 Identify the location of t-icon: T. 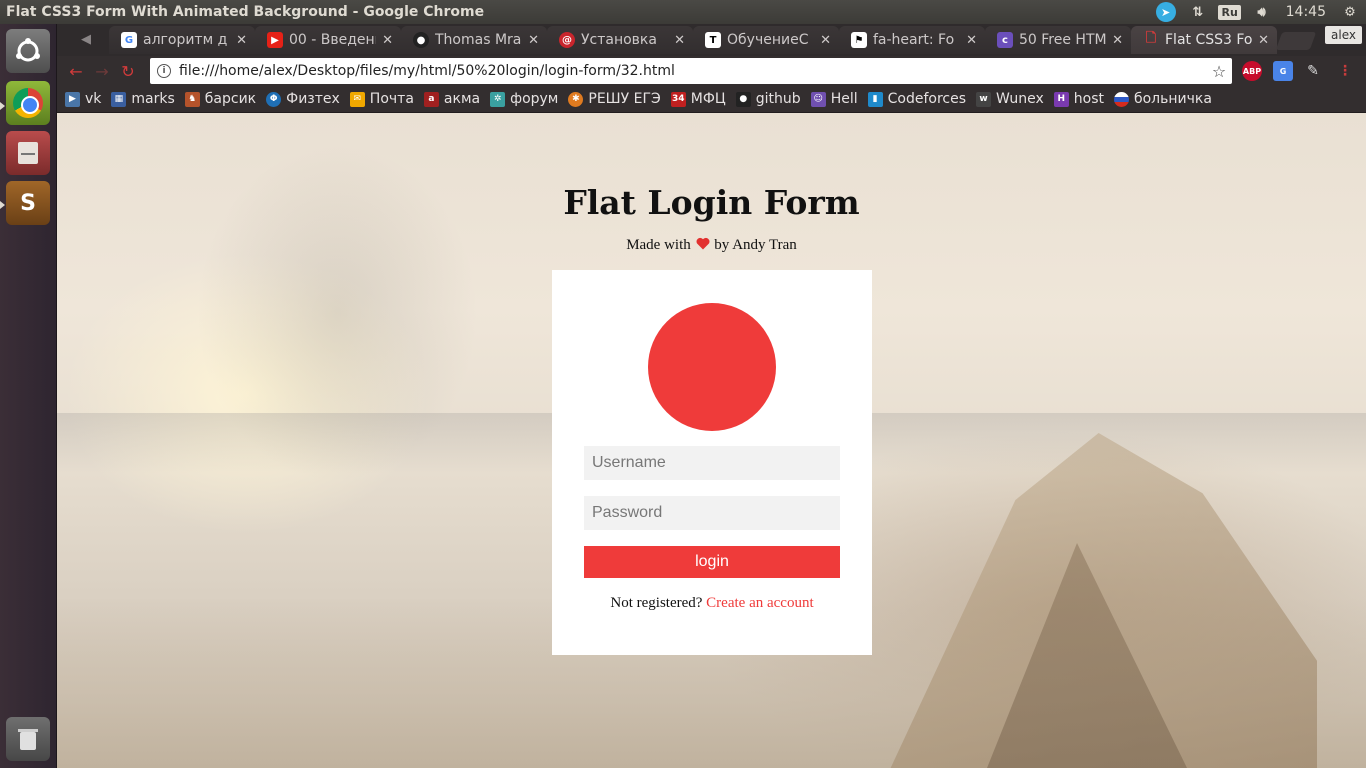
(713, 40).